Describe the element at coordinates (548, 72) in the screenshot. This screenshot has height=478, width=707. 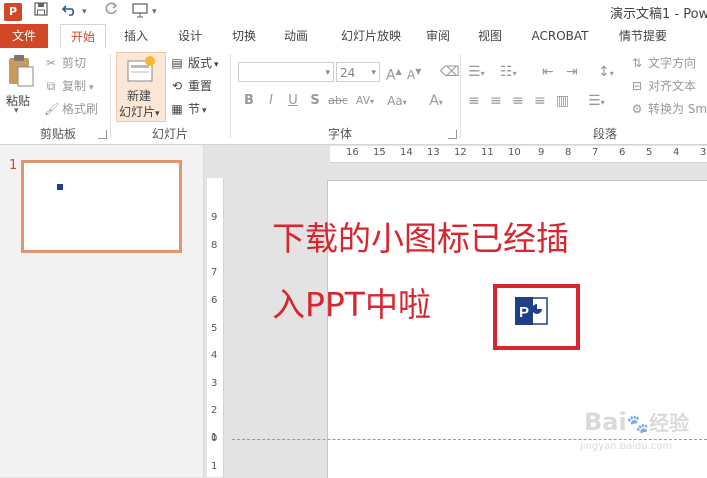
I see `decrease-indent-icon: ⇤` at that location.